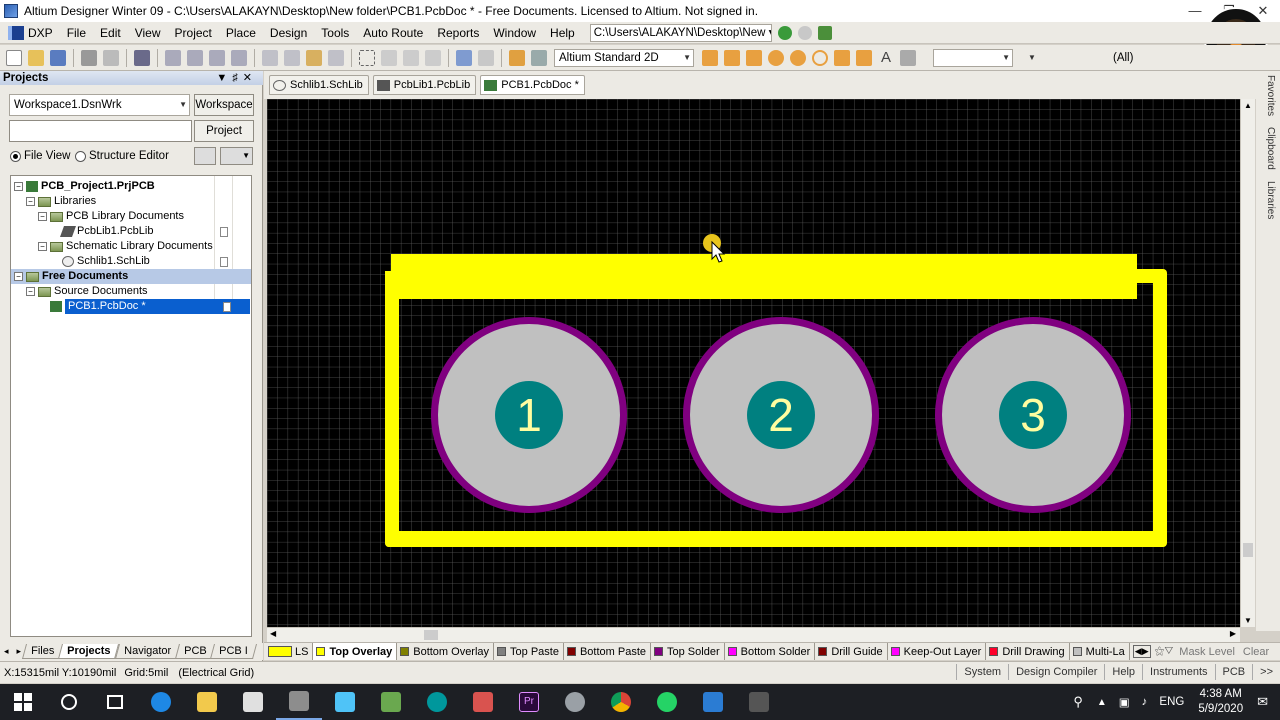 The width and height of the screenshot is (1280, 720). What do you see at coordinates (115, 702) in the screenshot?
I see `task-view-button` at bounding box center [115, 702].